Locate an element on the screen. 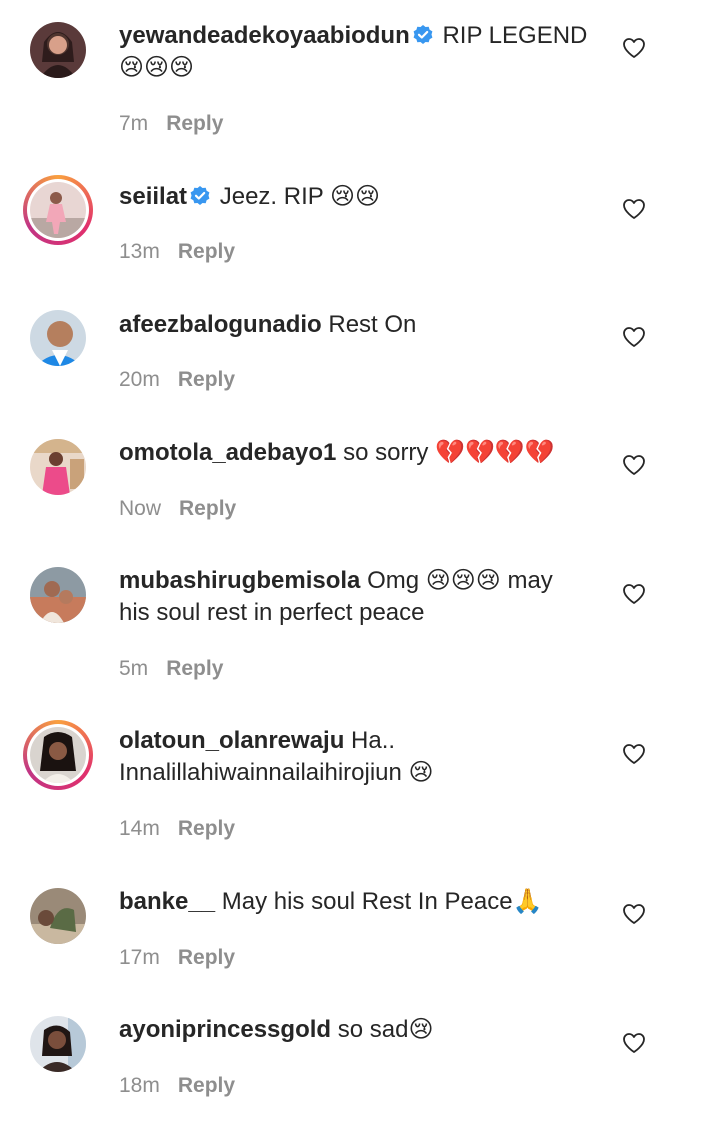 The height and width of the screenshot is (1135, 720). comment-text: May his soul Rest In Peace🙏 is located at coordinates (382, 901).